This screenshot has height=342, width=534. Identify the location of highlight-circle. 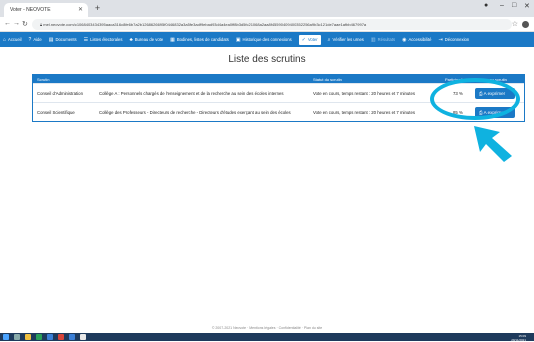
(475, 99).